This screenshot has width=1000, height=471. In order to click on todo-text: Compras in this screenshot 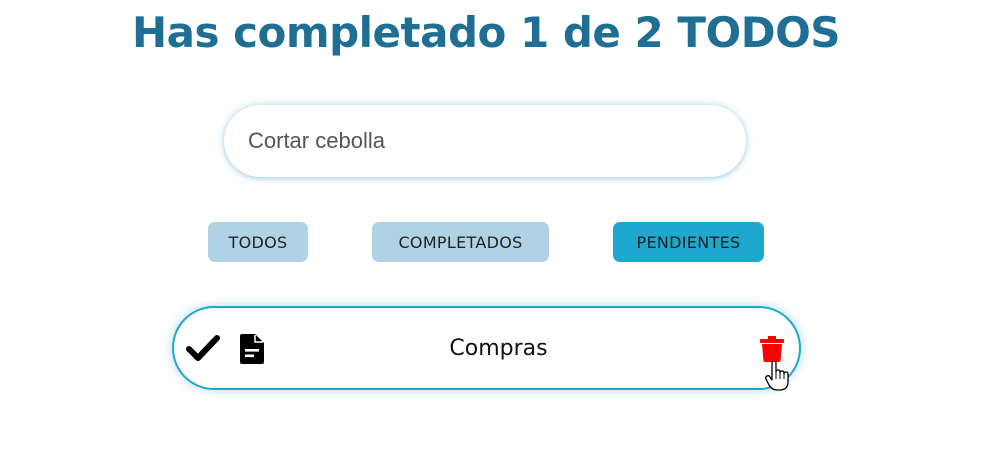, I will do `click(498, 348)`.